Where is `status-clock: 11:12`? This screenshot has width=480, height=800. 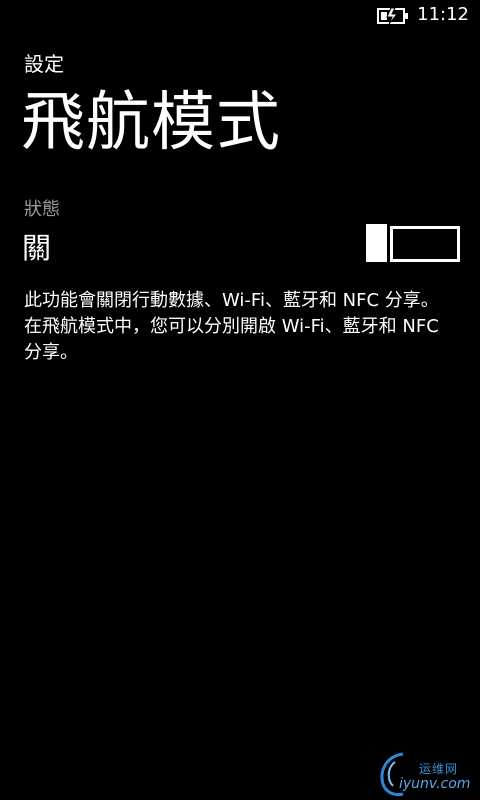
status-clock: 11:12 is located at coordinates (443, 14).